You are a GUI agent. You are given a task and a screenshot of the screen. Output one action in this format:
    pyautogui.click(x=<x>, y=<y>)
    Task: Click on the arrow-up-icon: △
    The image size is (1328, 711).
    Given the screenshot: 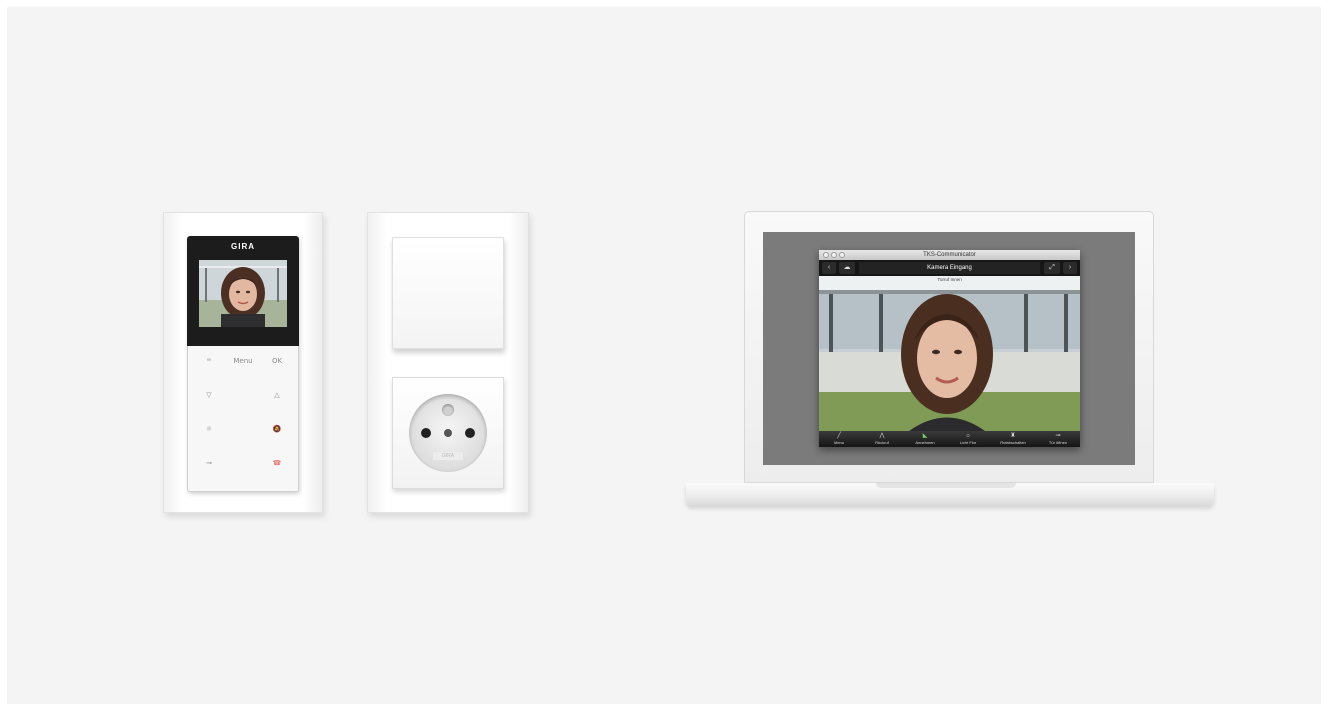 What is the action you would take?
    pyautogui.click(x=277, y=395)
    